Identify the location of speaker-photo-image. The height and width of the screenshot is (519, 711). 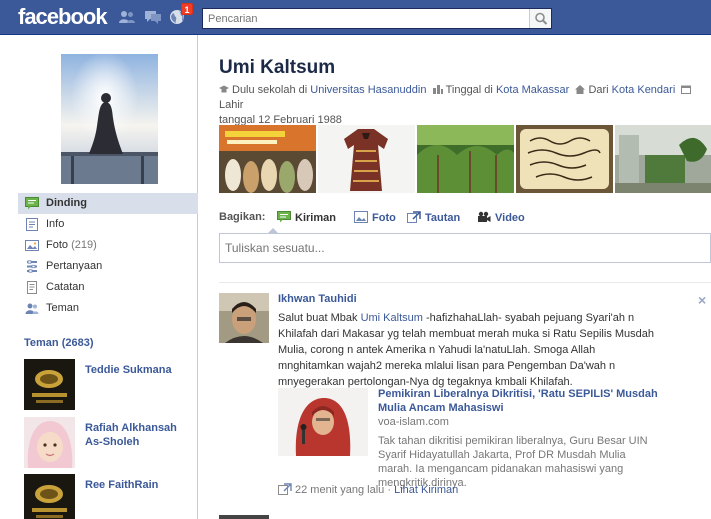
(323, 422).